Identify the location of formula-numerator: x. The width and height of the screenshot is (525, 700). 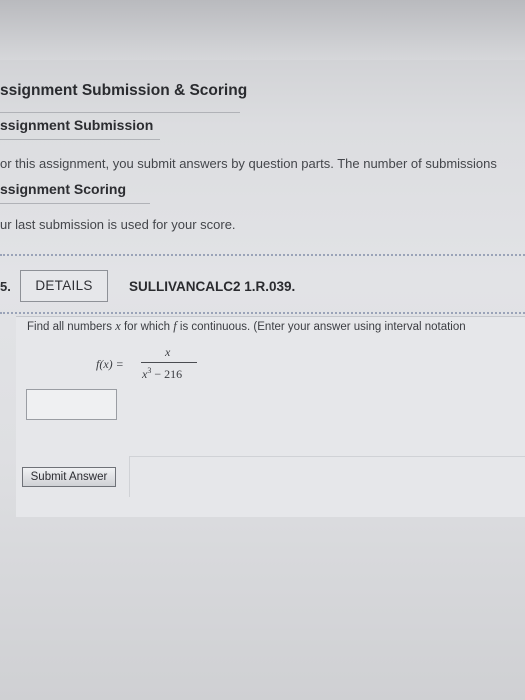
(168, 352).